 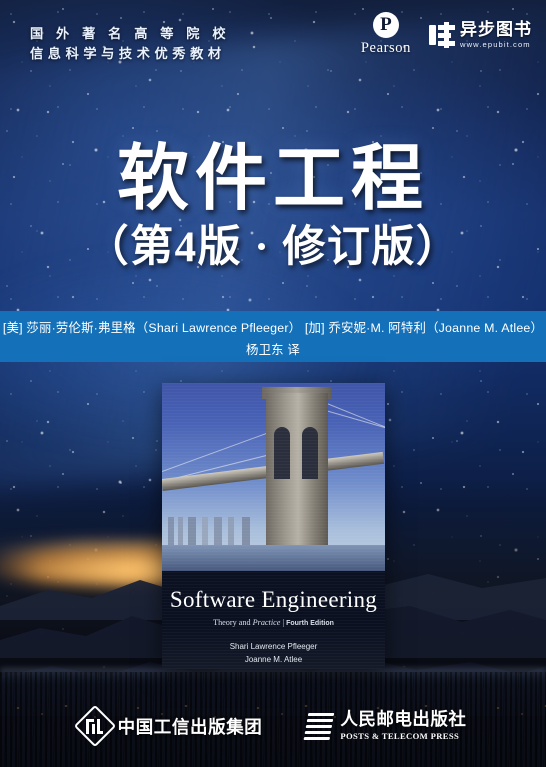 What do you see at coordinates (496, 29) in the screenshot?
I see `epubit-cn-name: 异步图书` at bounding box center [496, 29].